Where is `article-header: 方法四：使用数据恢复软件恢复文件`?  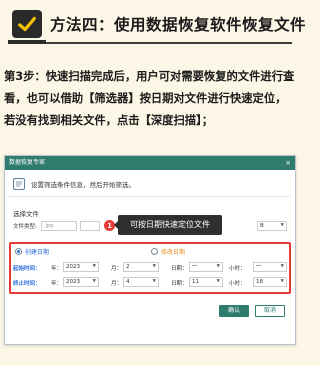
article-header: 方法四：使用数据恢复软件恢复文件 is located at coordinates (153, 26).